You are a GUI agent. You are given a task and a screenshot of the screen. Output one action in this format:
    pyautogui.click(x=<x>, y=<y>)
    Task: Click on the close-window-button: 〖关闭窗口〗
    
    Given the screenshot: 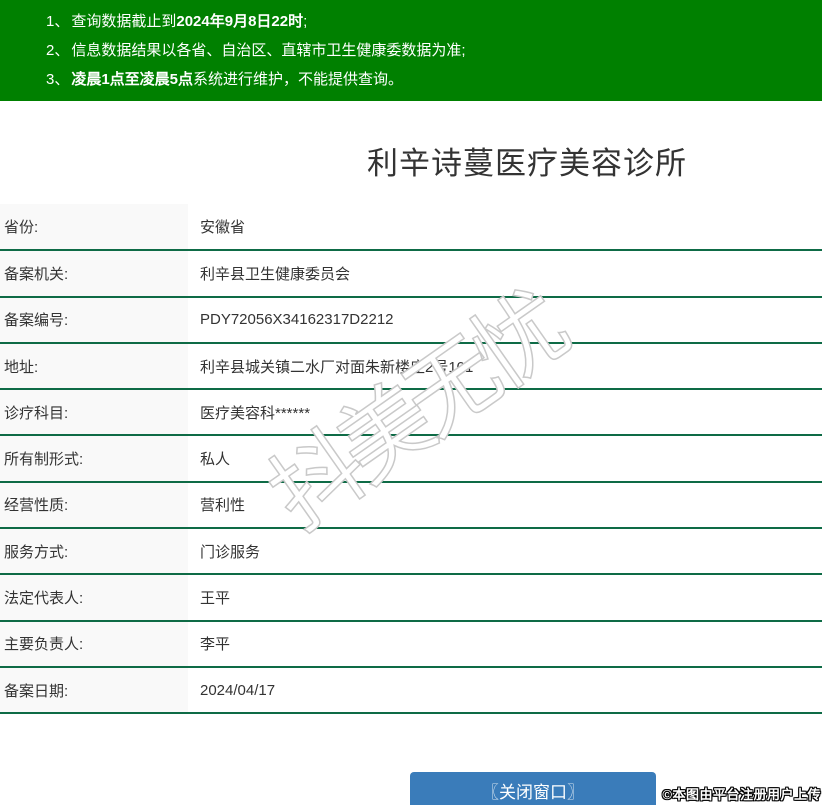 What is the action you would take?
    pyautogui.click(x=533, y=788)
    